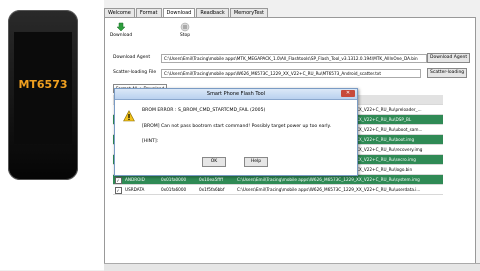  What do you see at coordinates (119, 12) in the screenshot?
I see `tab-welcome: Welcome` at bounding box center [119, 12].